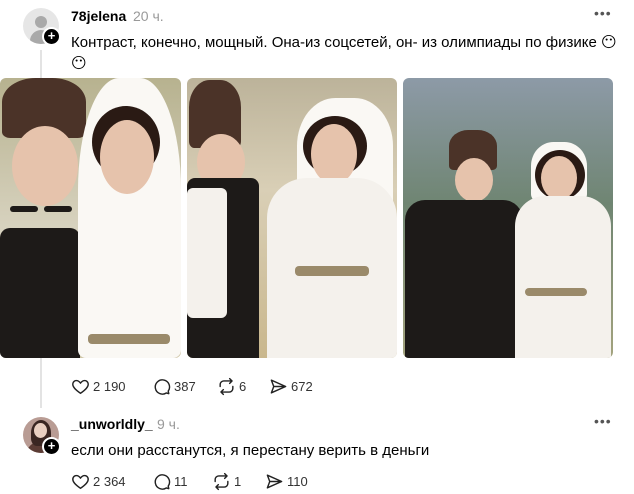 This screenshot has height=494, width=634. I want to click on avatar-head, so click(41, 22).